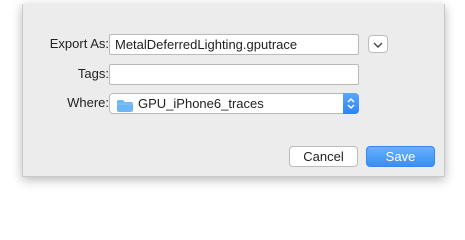 This screenshot has width=465, height=240. Describe the element at coordinates (125, 105) in the screenshot. I see `folder-icon` at that location.